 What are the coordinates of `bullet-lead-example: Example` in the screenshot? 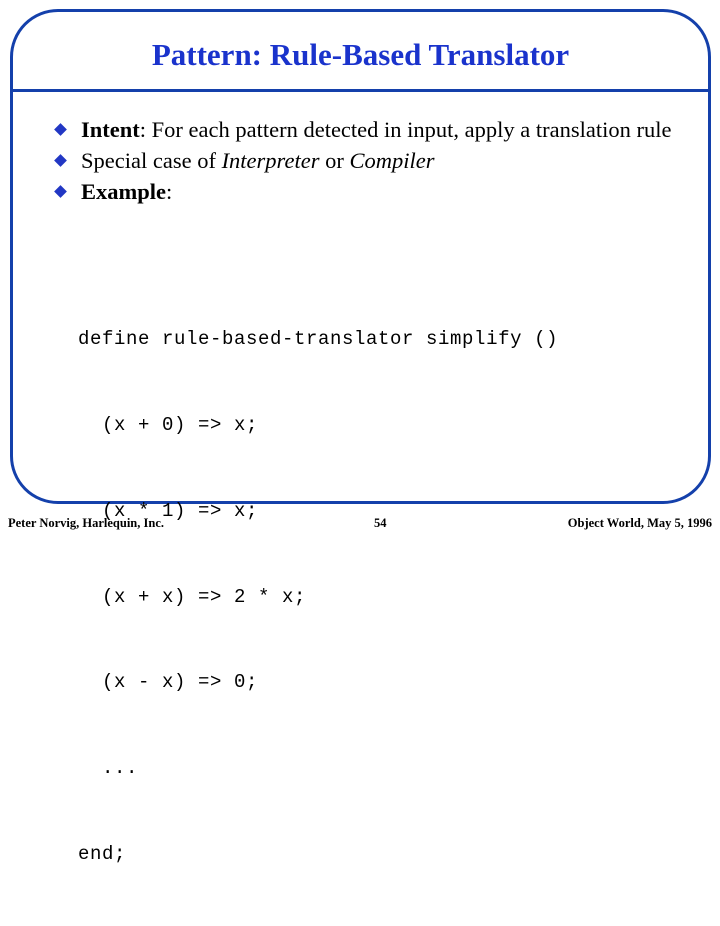 It's located at (124, 191).